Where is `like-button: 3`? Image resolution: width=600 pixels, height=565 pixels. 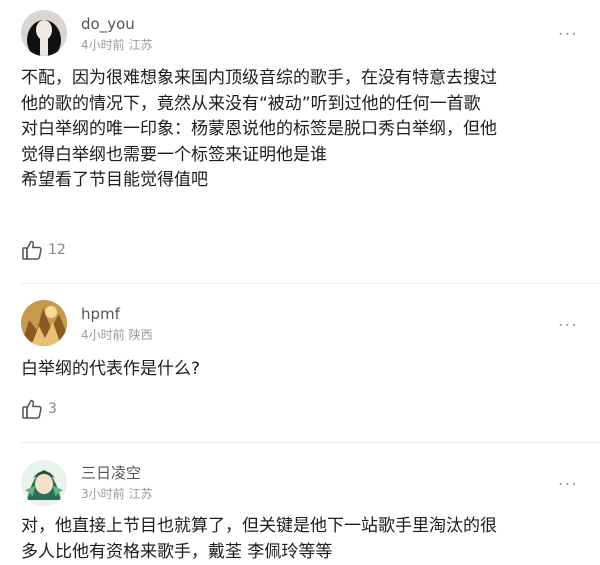 like-button: 3 is located at coordinates (39, 409).